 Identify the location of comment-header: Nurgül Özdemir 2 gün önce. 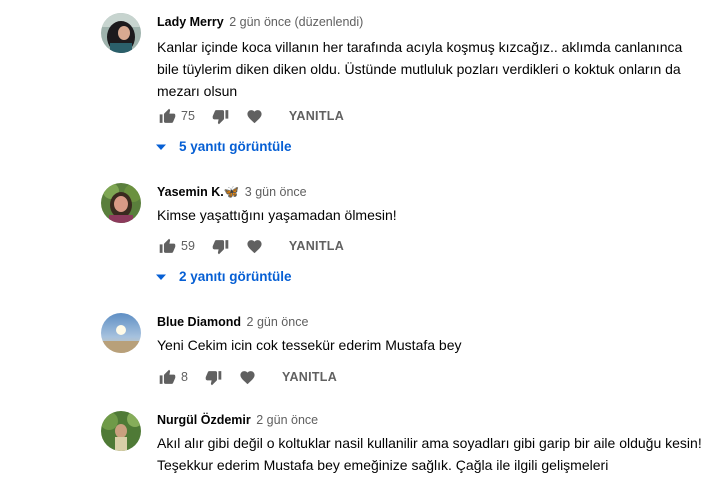
(237, 420).